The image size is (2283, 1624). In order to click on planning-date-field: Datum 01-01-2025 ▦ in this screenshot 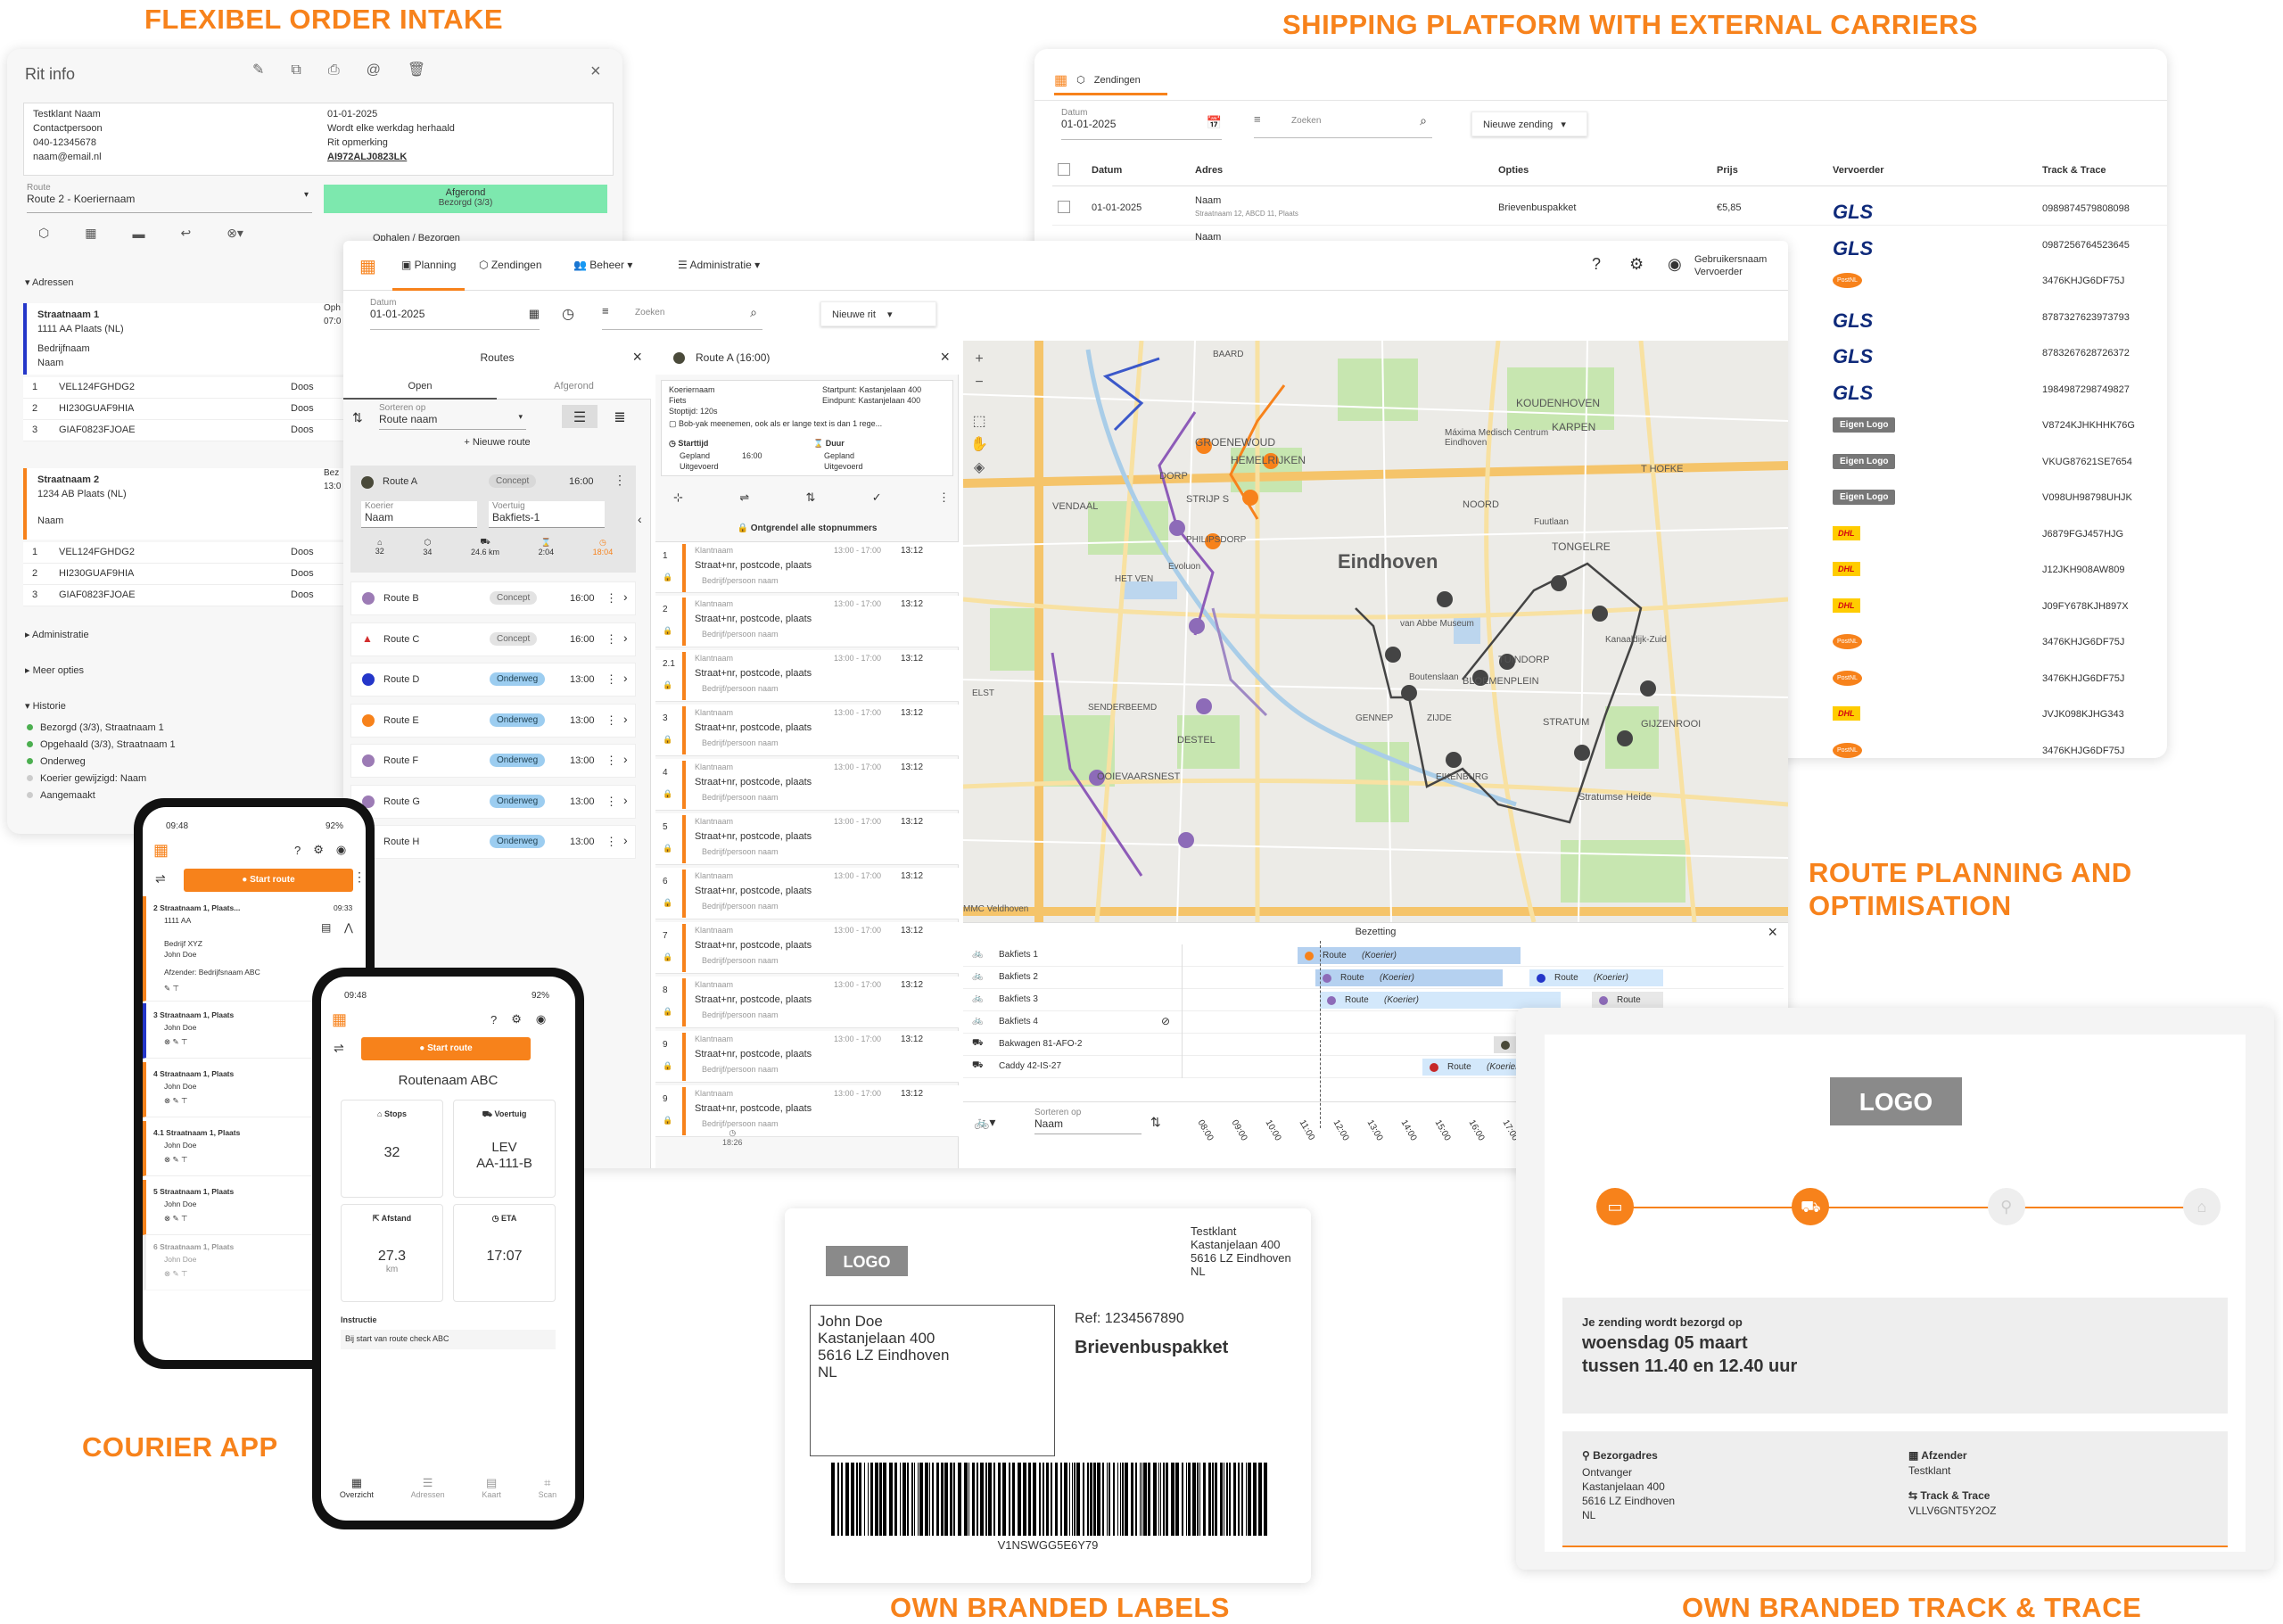, I will do `click(455, 314)`.